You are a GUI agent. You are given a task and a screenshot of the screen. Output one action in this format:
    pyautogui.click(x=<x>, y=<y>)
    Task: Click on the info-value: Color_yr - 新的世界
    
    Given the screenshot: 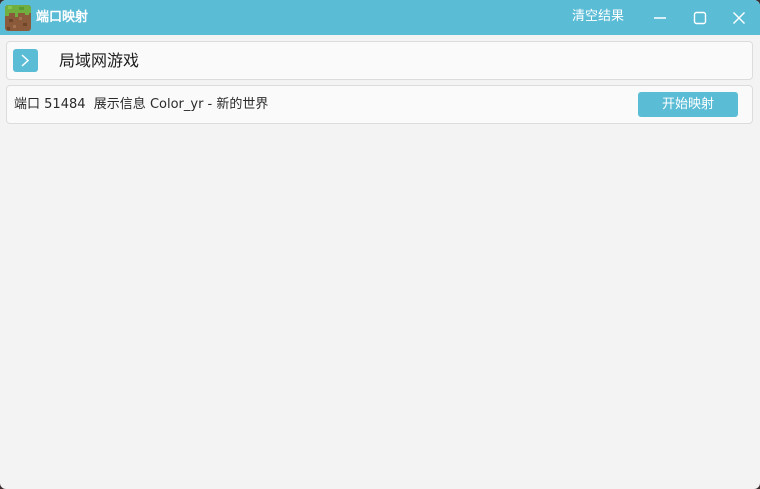 What is the action you would take?
    pyautogui.click(x=209, y=104)
    